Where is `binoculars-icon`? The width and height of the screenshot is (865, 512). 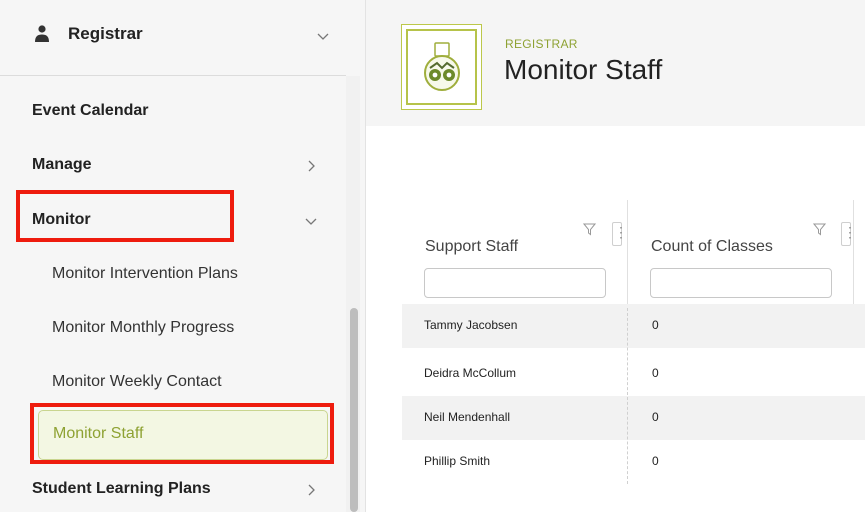
binoculars-icon is located at coordinates (441, 66).